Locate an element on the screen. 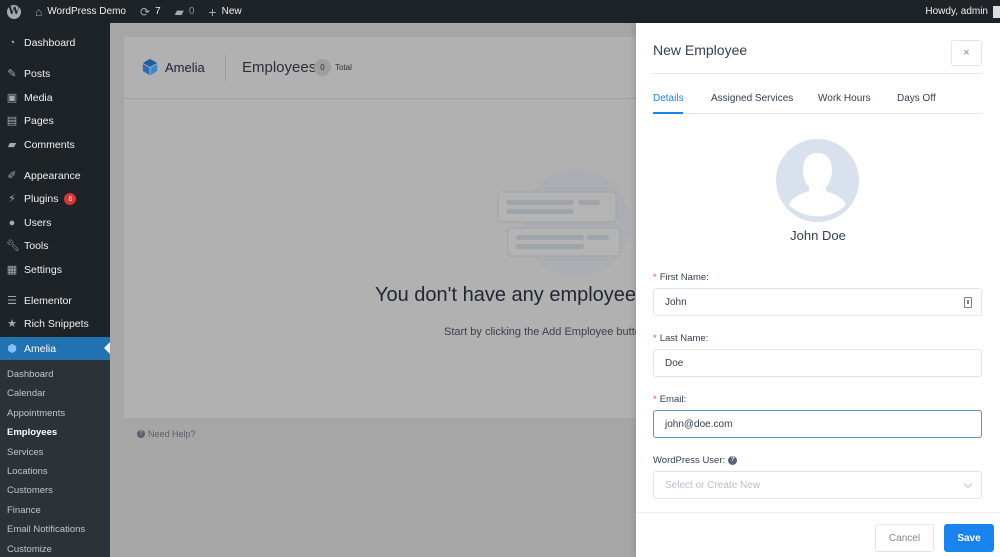  wordpress-user-label-text: WordPress User: is located at coordinates (689, 460).